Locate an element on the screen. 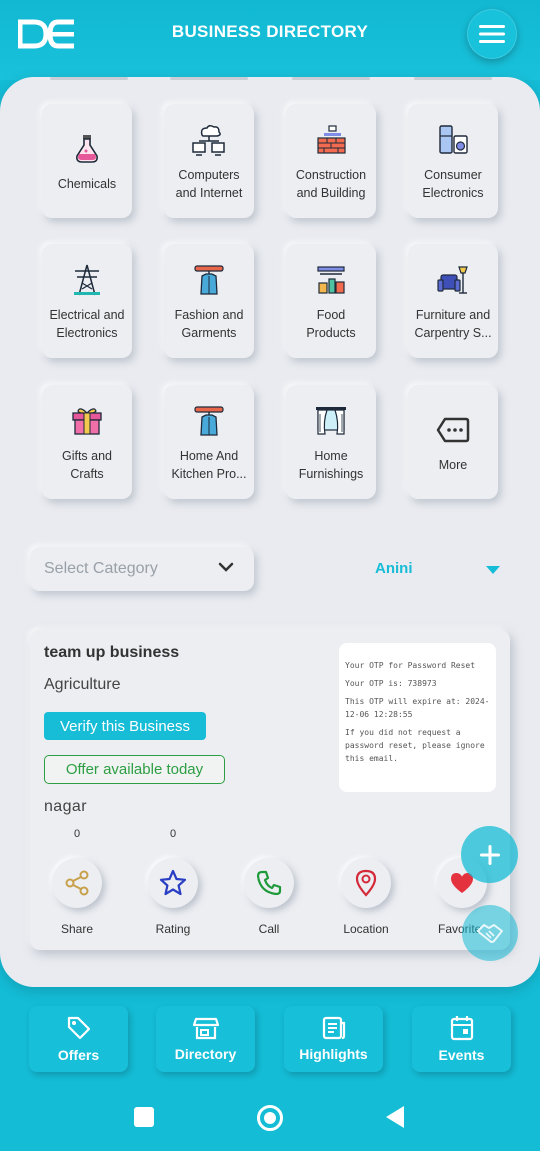 This screenshot has width=540, height=1151. chevron-down-icon is located at coordinates (226, 567).